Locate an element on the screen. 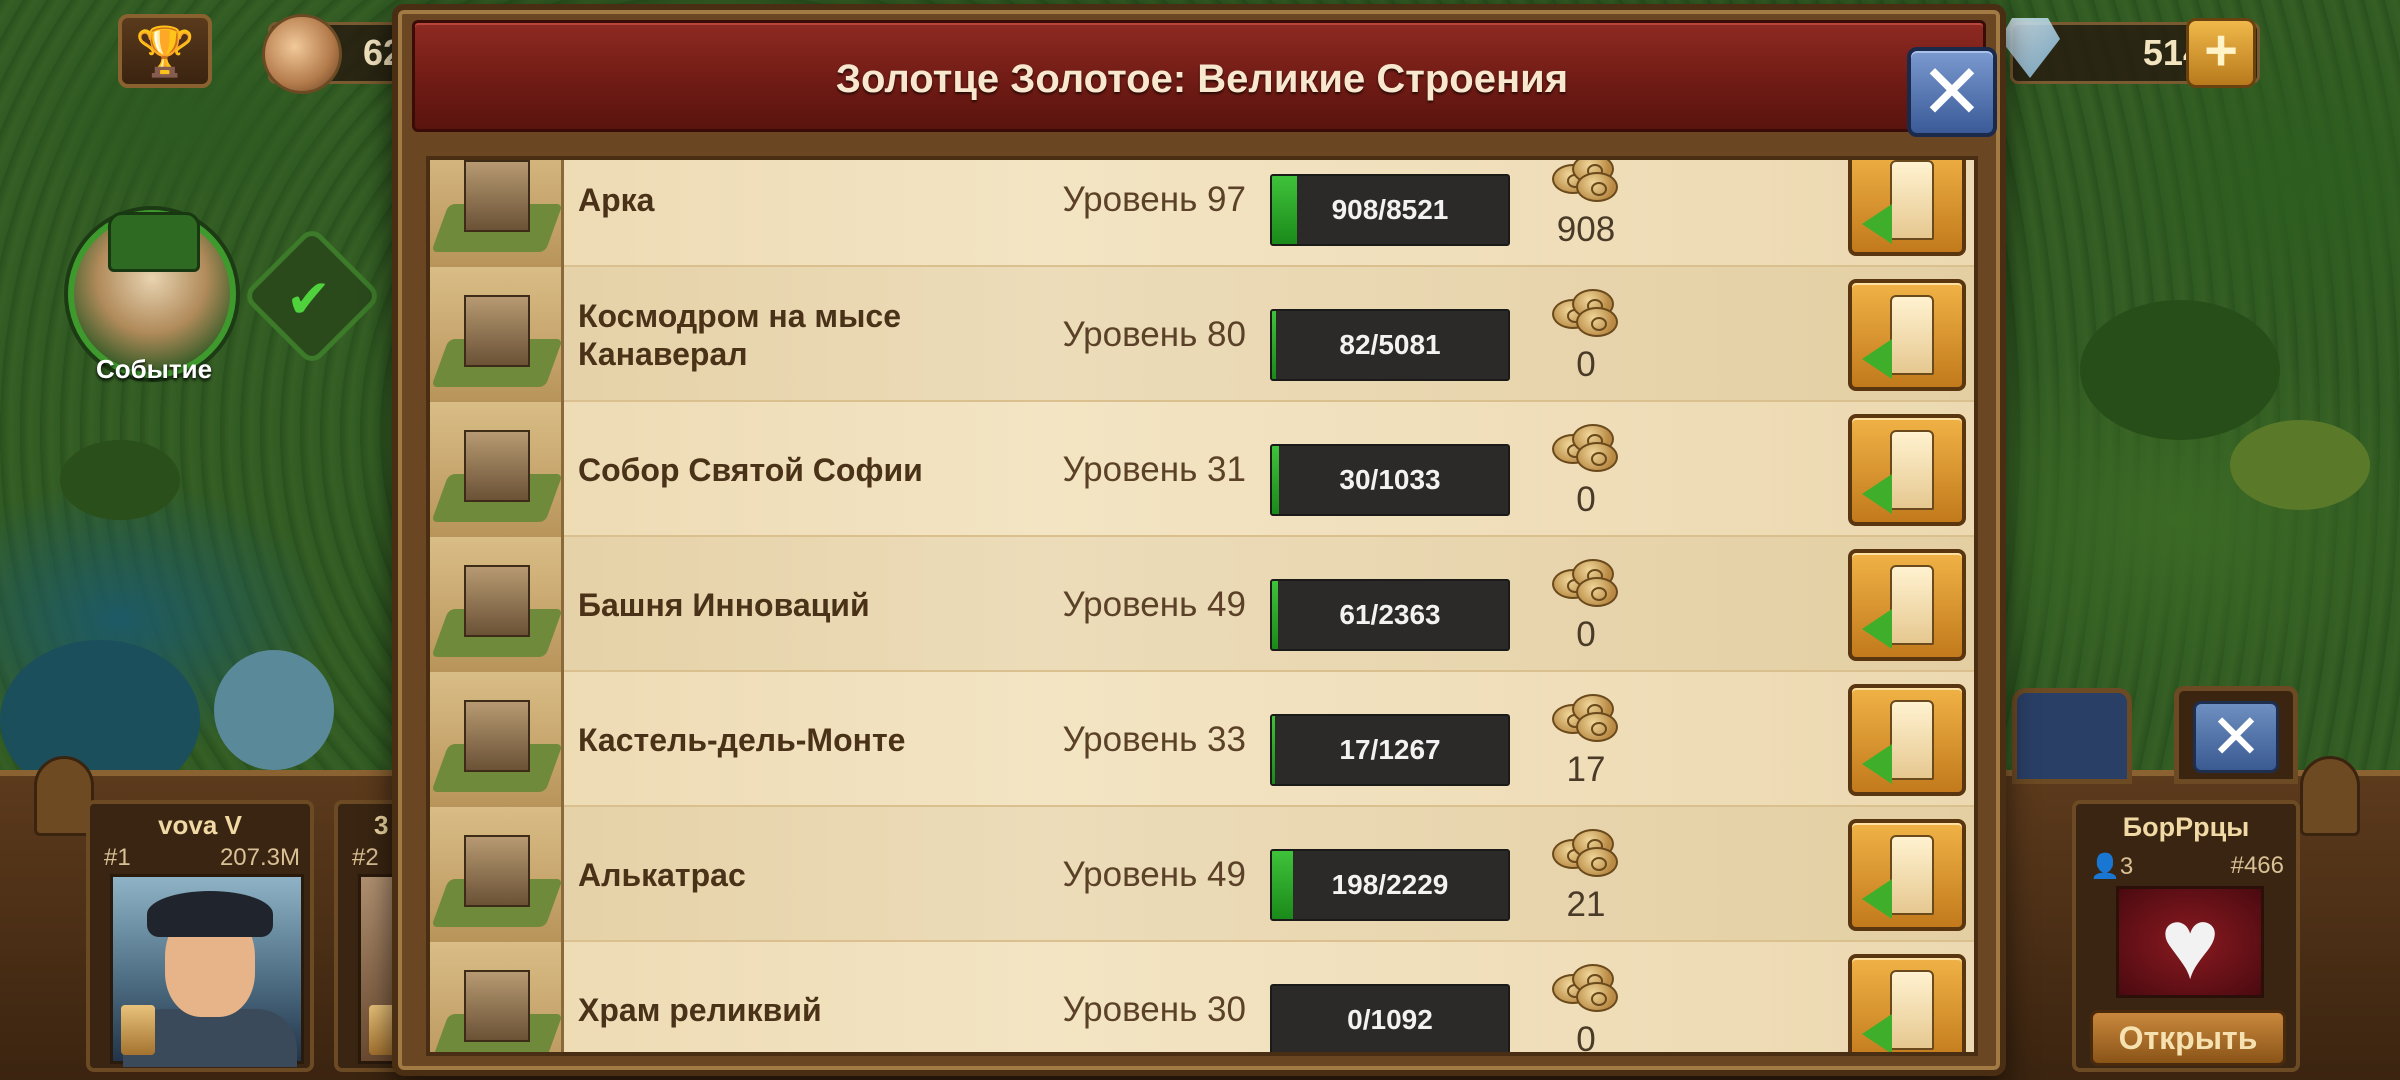 The height and width of the screenshot is (1080, 2400). map-tree-cluster is located at coordinates (2180, 370).